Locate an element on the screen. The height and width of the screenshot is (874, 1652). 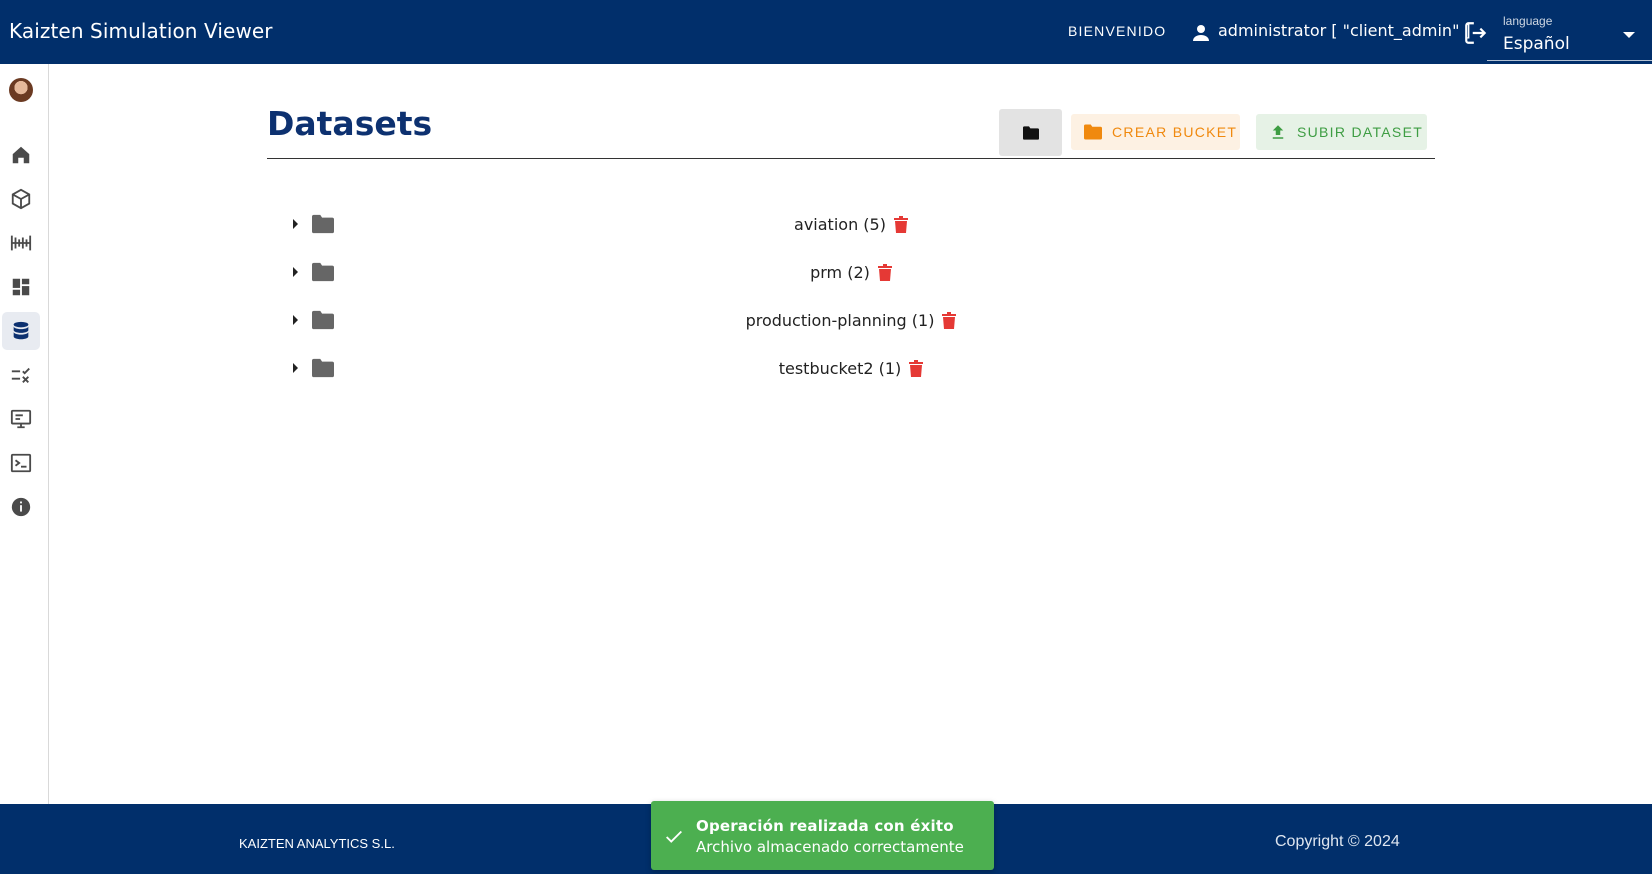
row-label-group: prm (2) is located at coordinates (851, 272).